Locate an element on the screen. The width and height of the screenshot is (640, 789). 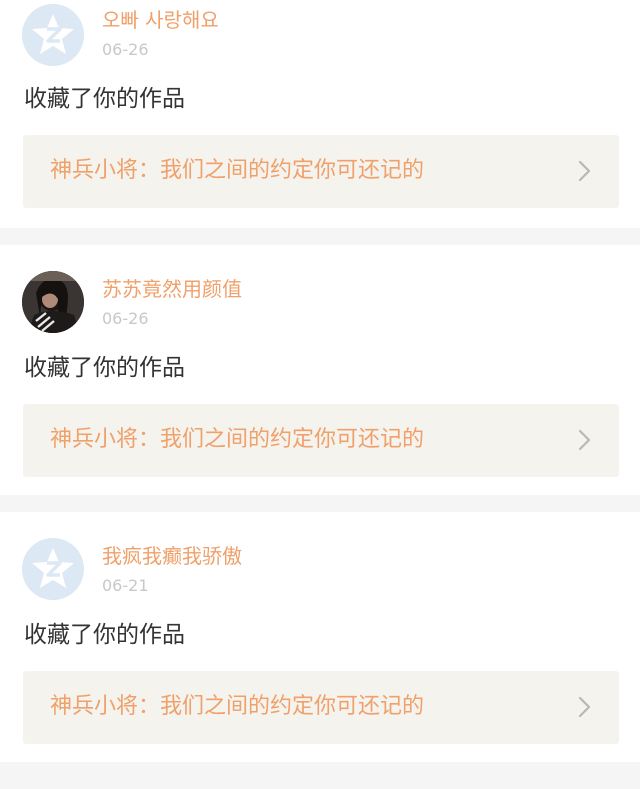
username: 我疯我癫我骄傲 is located at coordinates (172, 556).